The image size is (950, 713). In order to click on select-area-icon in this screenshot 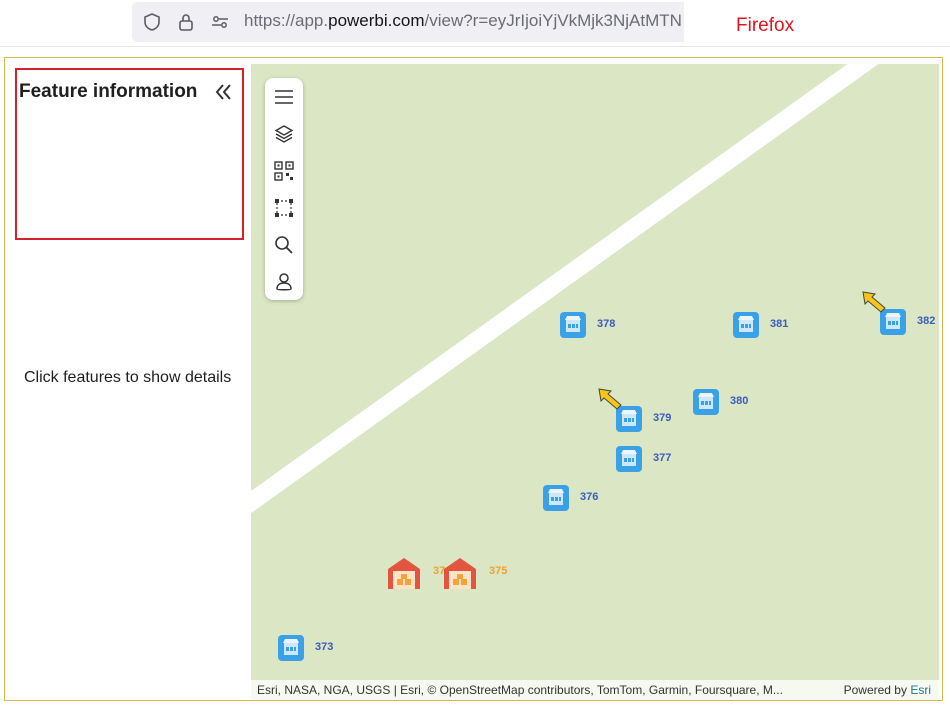, I will do `click(284, 208)`.